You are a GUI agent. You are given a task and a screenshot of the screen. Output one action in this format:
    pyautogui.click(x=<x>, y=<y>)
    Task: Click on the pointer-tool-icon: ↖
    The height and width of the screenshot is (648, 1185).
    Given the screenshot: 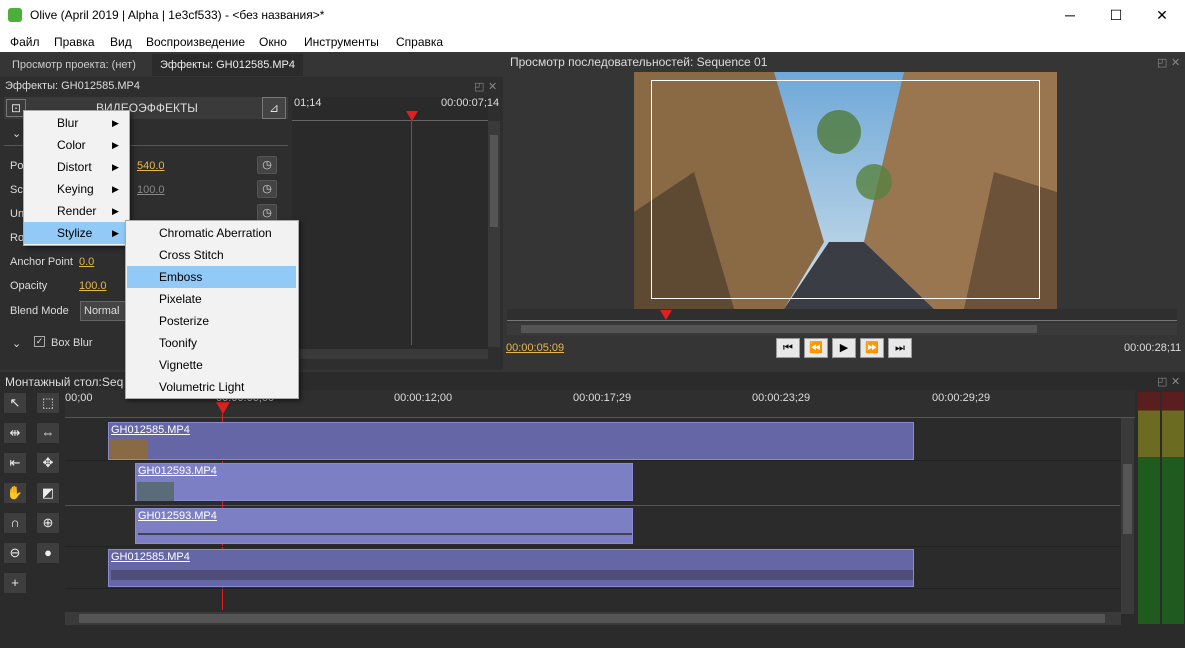 What is the action you would take?
    pyautogui.click(x=15, y=403)
    